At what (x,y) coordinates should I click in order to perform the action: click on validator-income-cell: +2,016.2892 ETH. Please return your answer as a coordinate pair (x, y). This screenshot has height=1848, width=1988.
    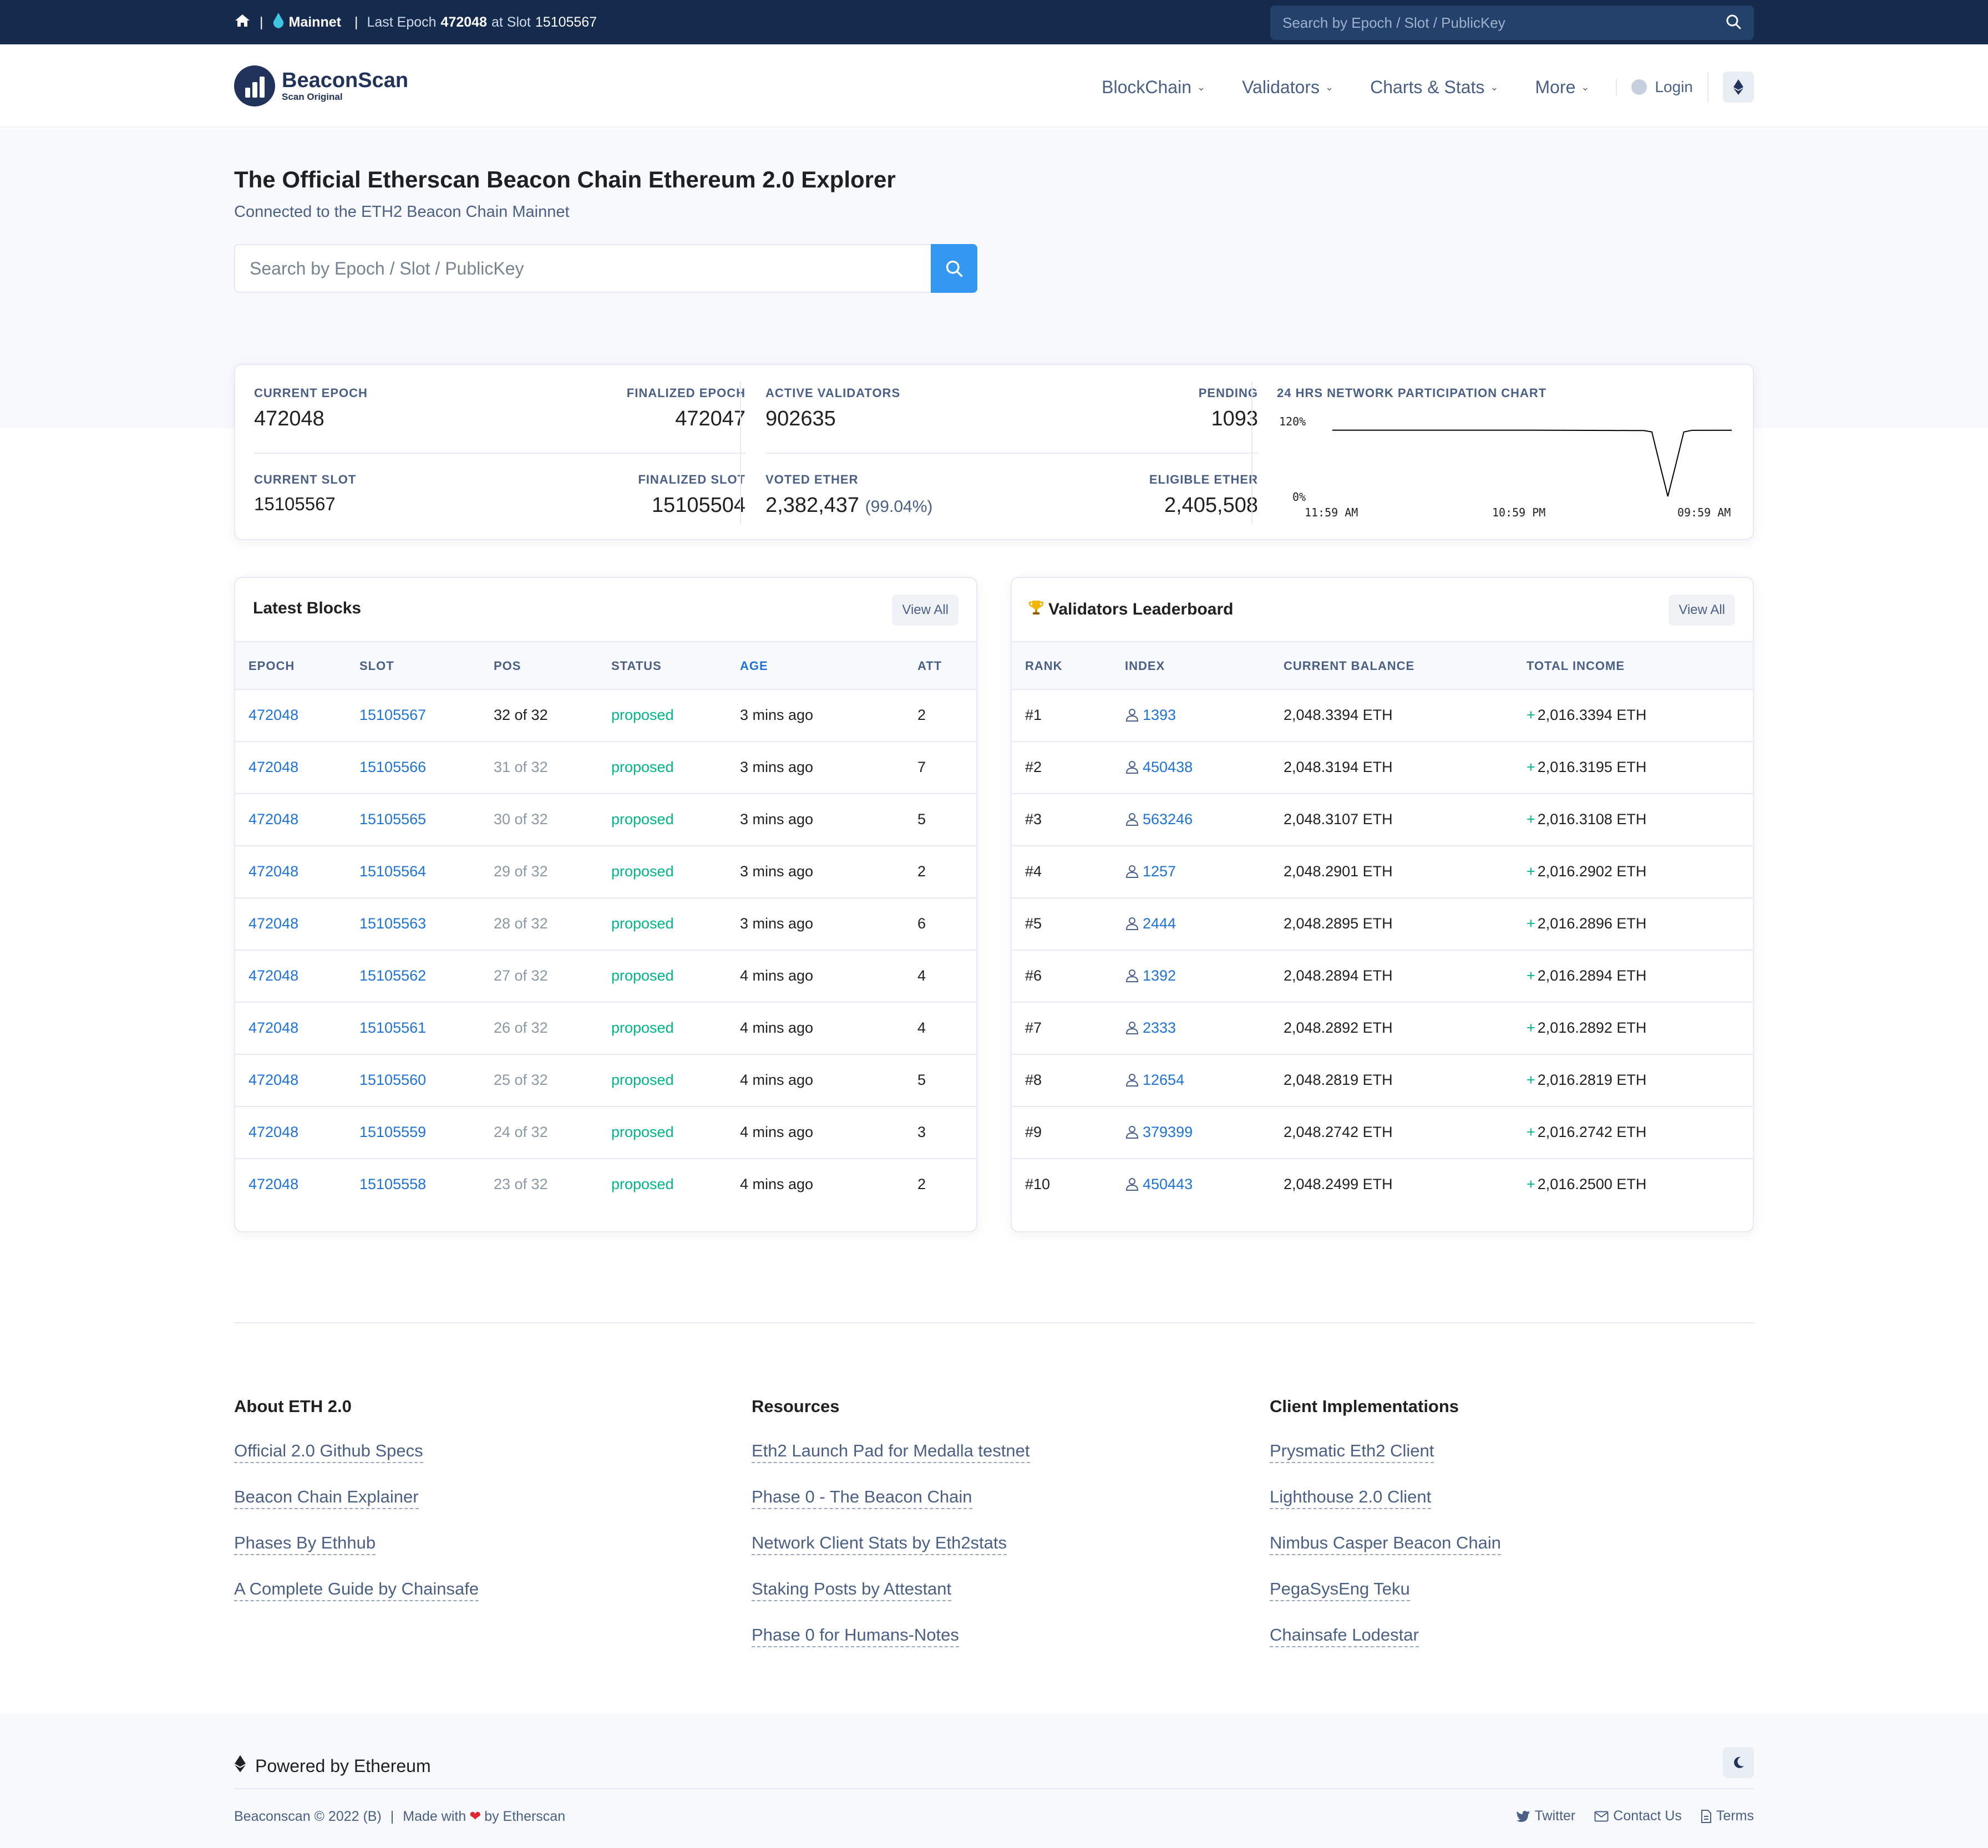
    Looking at the image, I should click on (1586, 1028).